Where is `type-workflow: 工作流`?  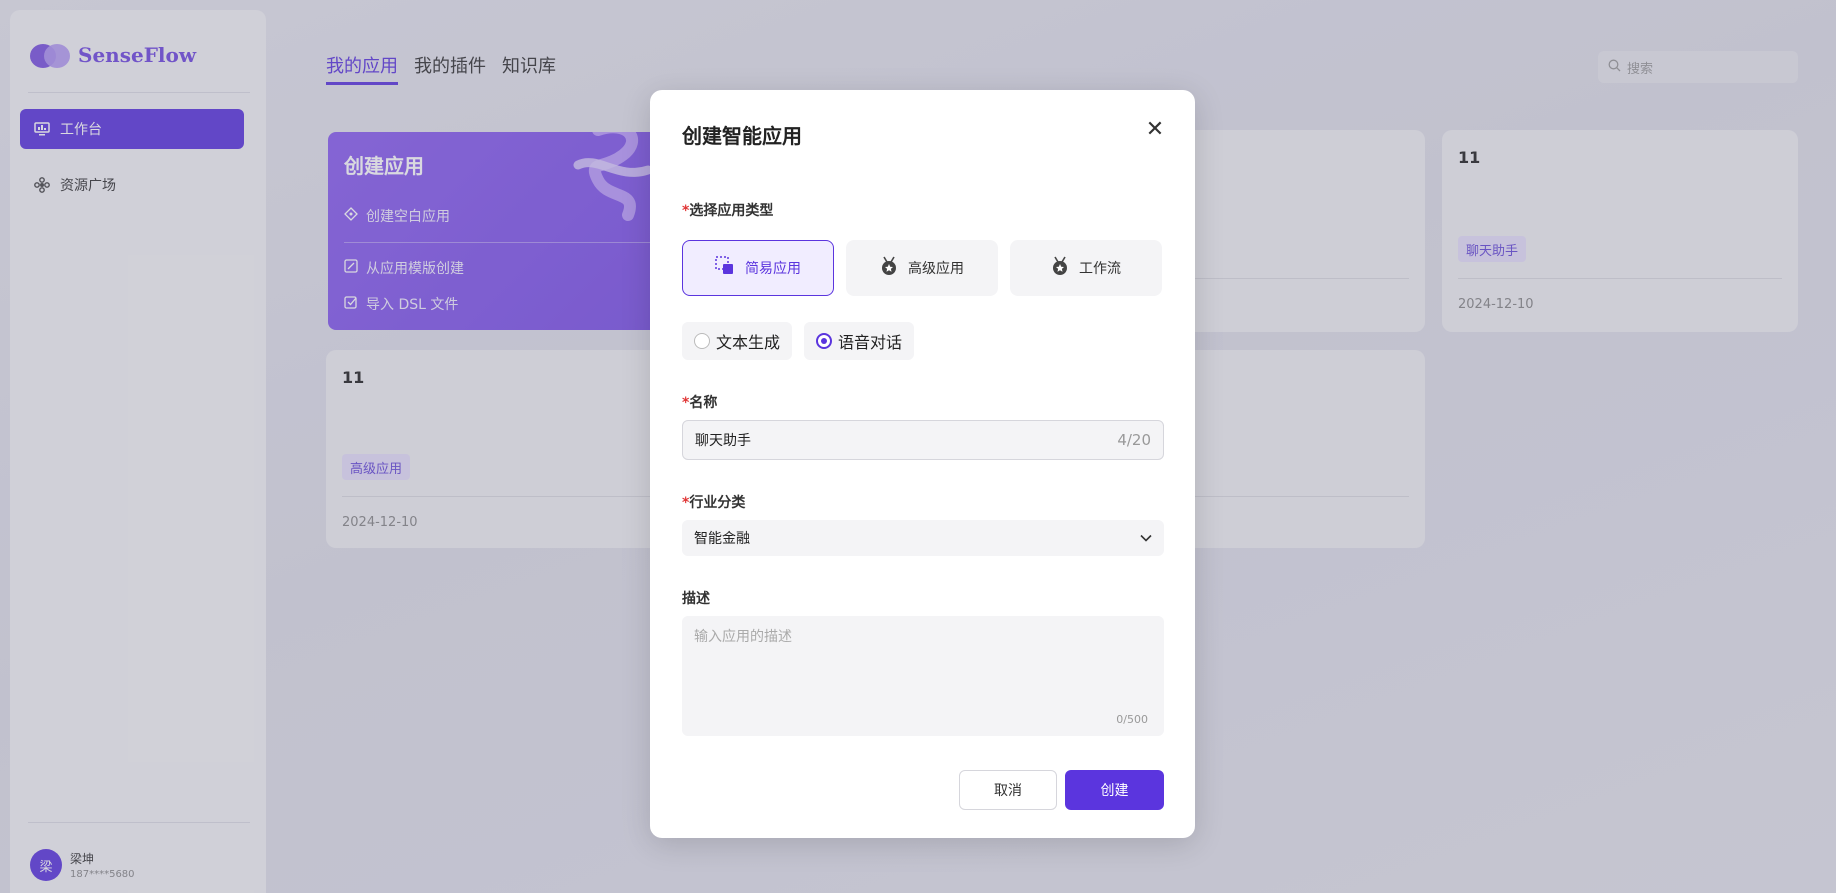
type-workflow: 工作流 is located at coordinates (1086, 268).